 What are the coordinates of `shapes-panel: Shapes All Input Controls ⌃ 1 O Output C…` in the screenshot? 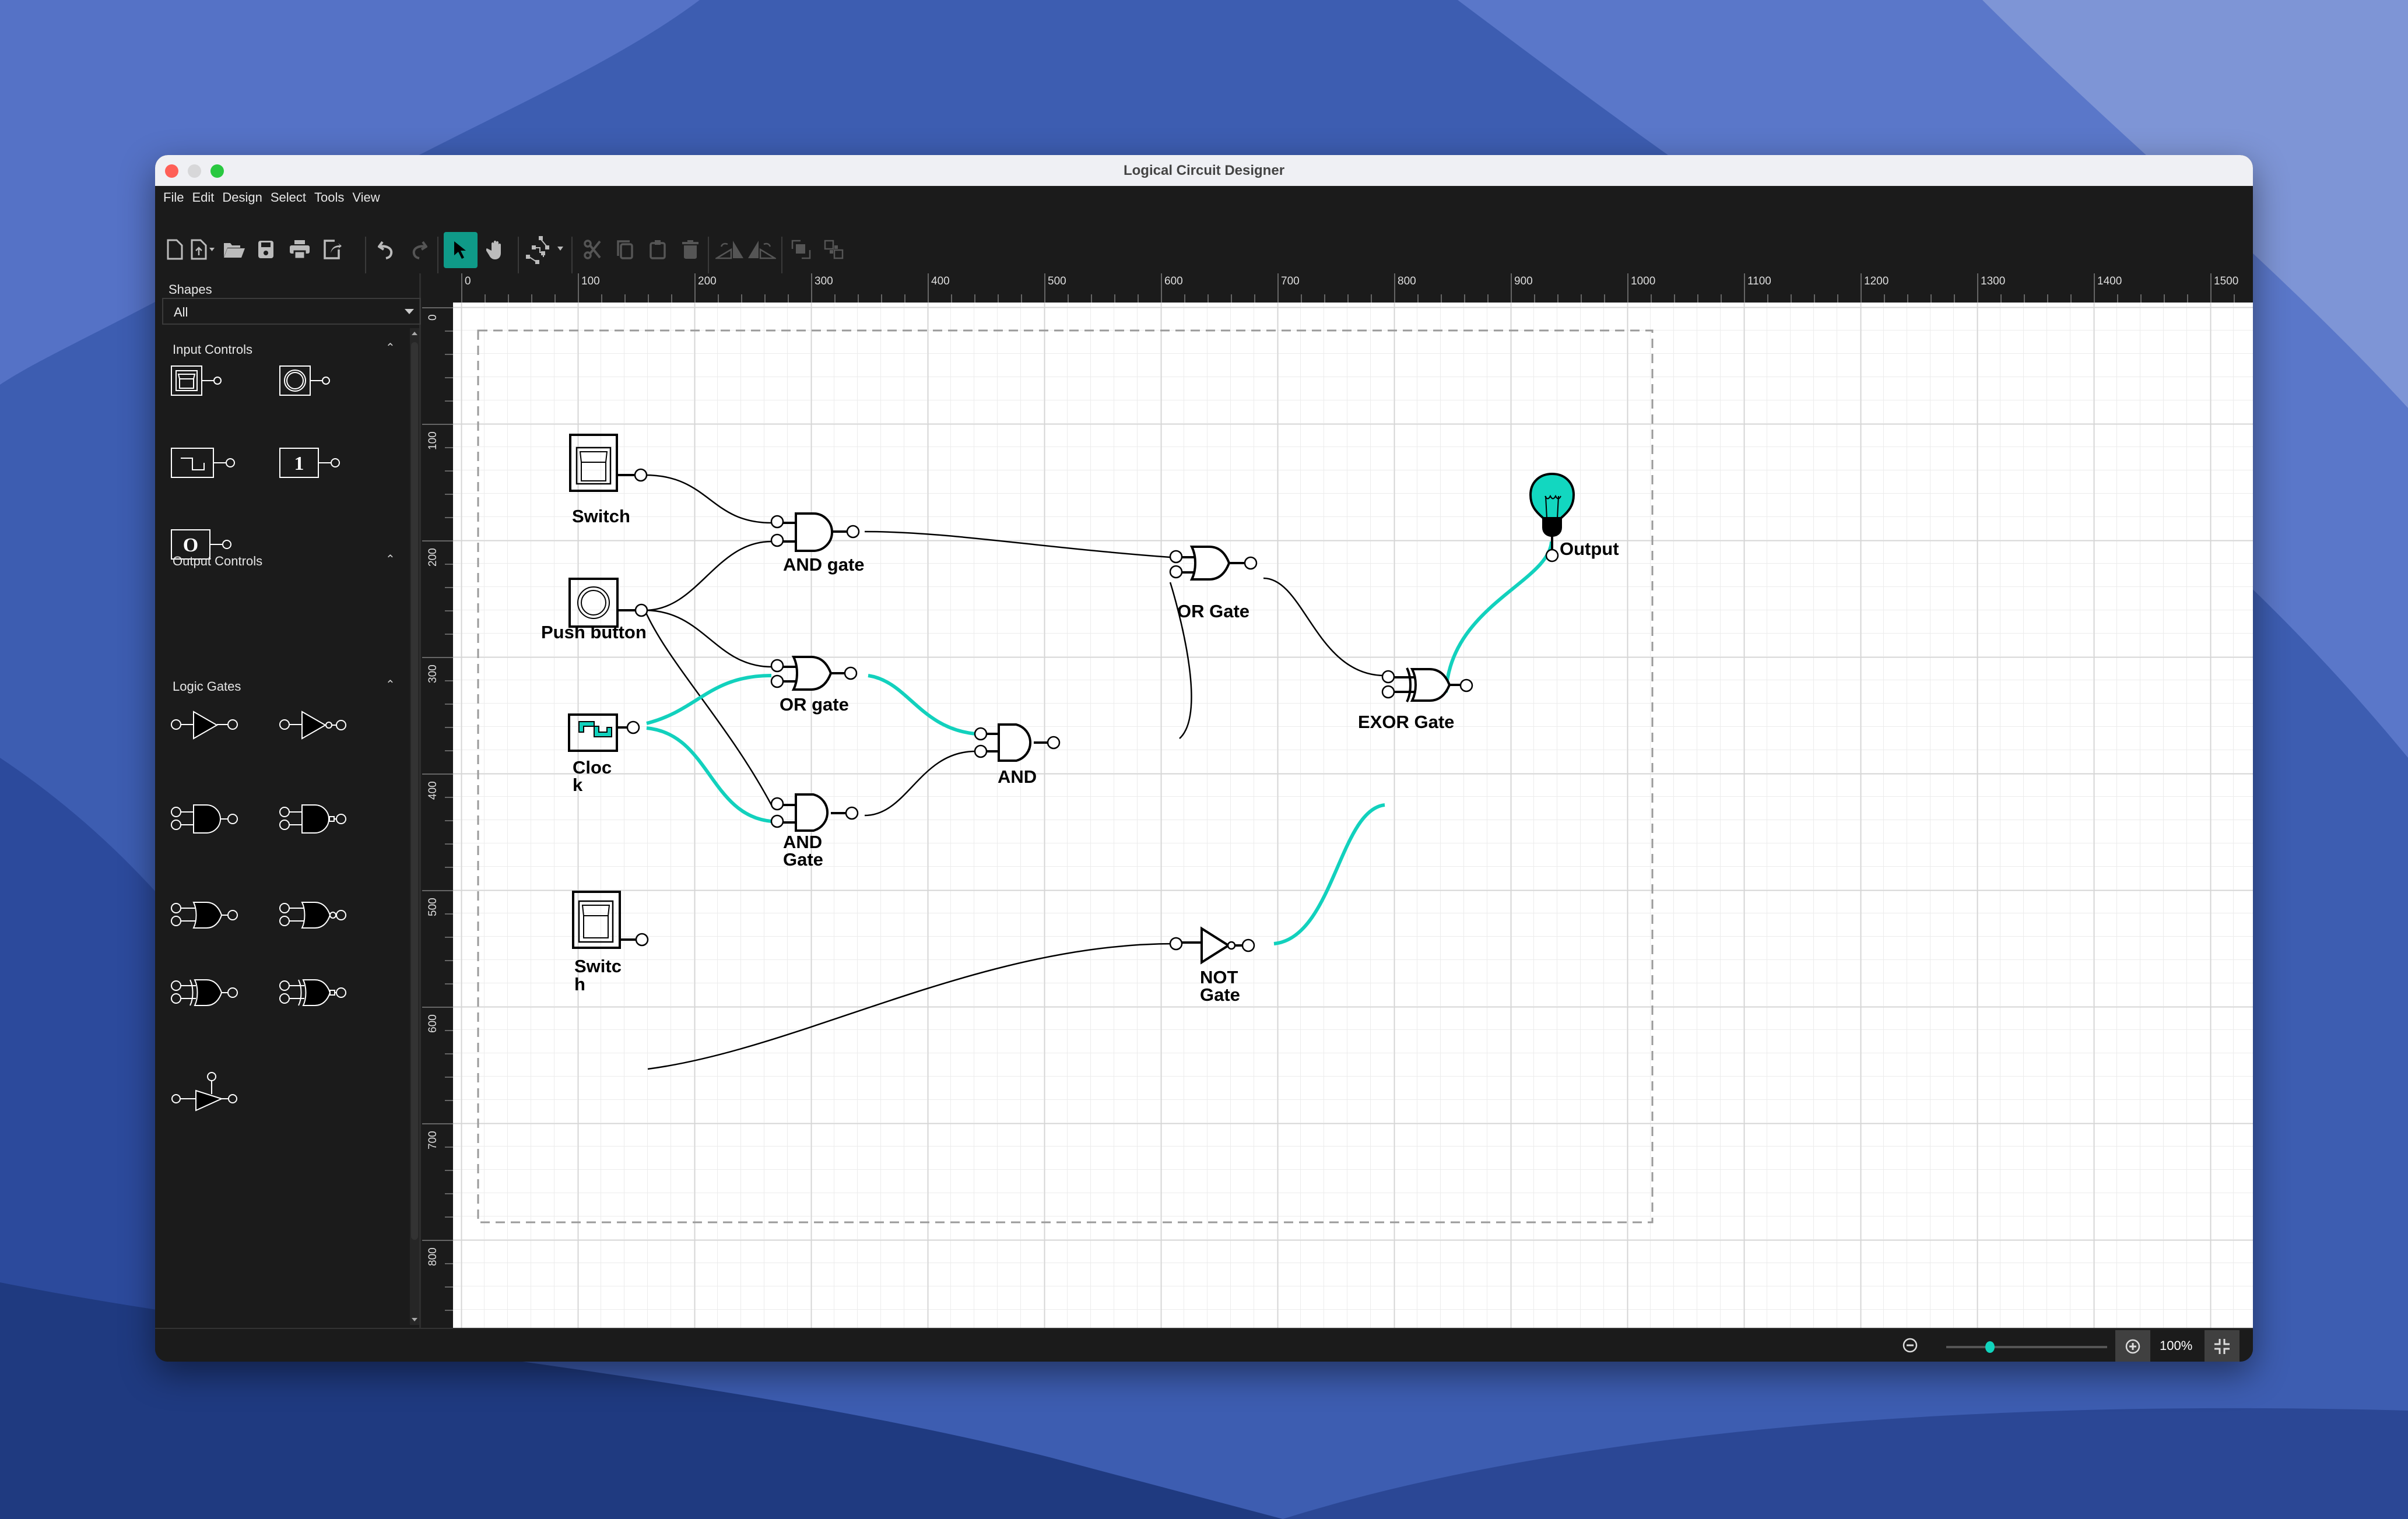 It's located at (288, 800).